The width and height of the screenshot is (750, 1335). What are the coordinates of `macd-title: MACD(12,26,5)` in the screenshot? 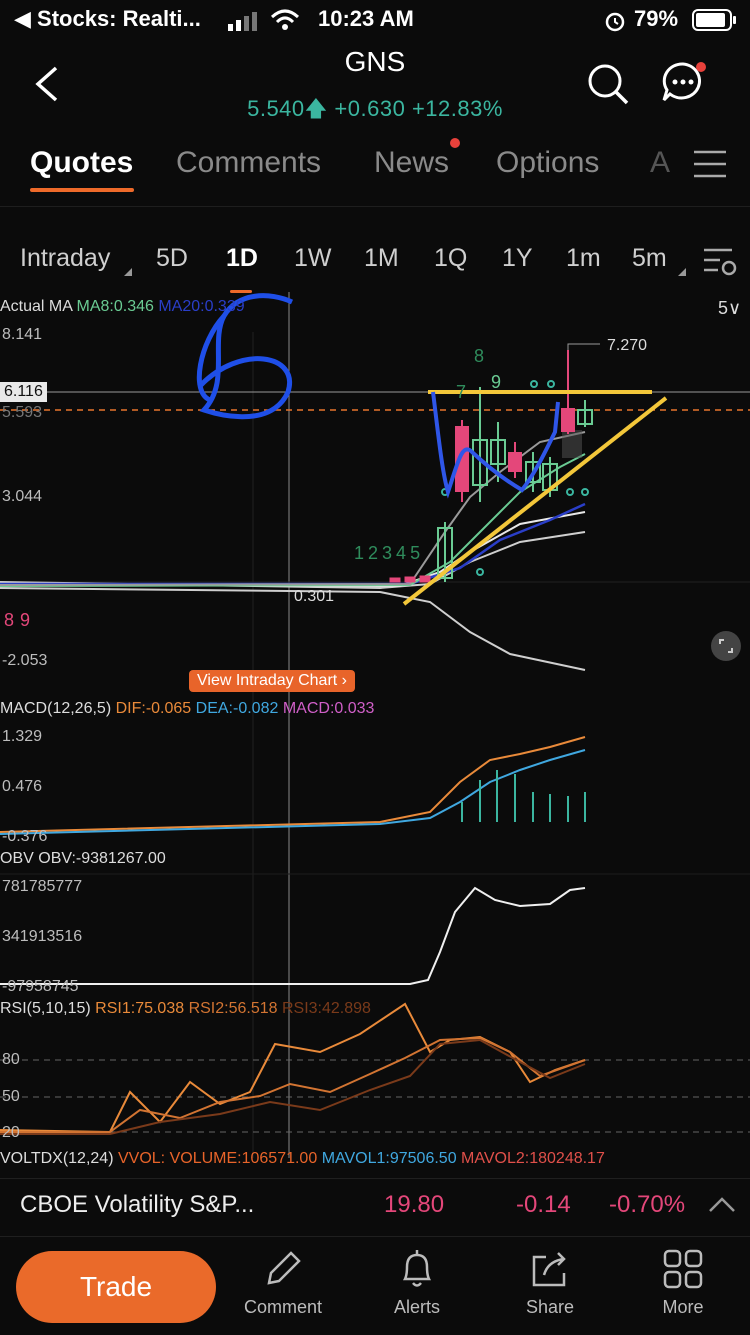 It's located at (56, 708).